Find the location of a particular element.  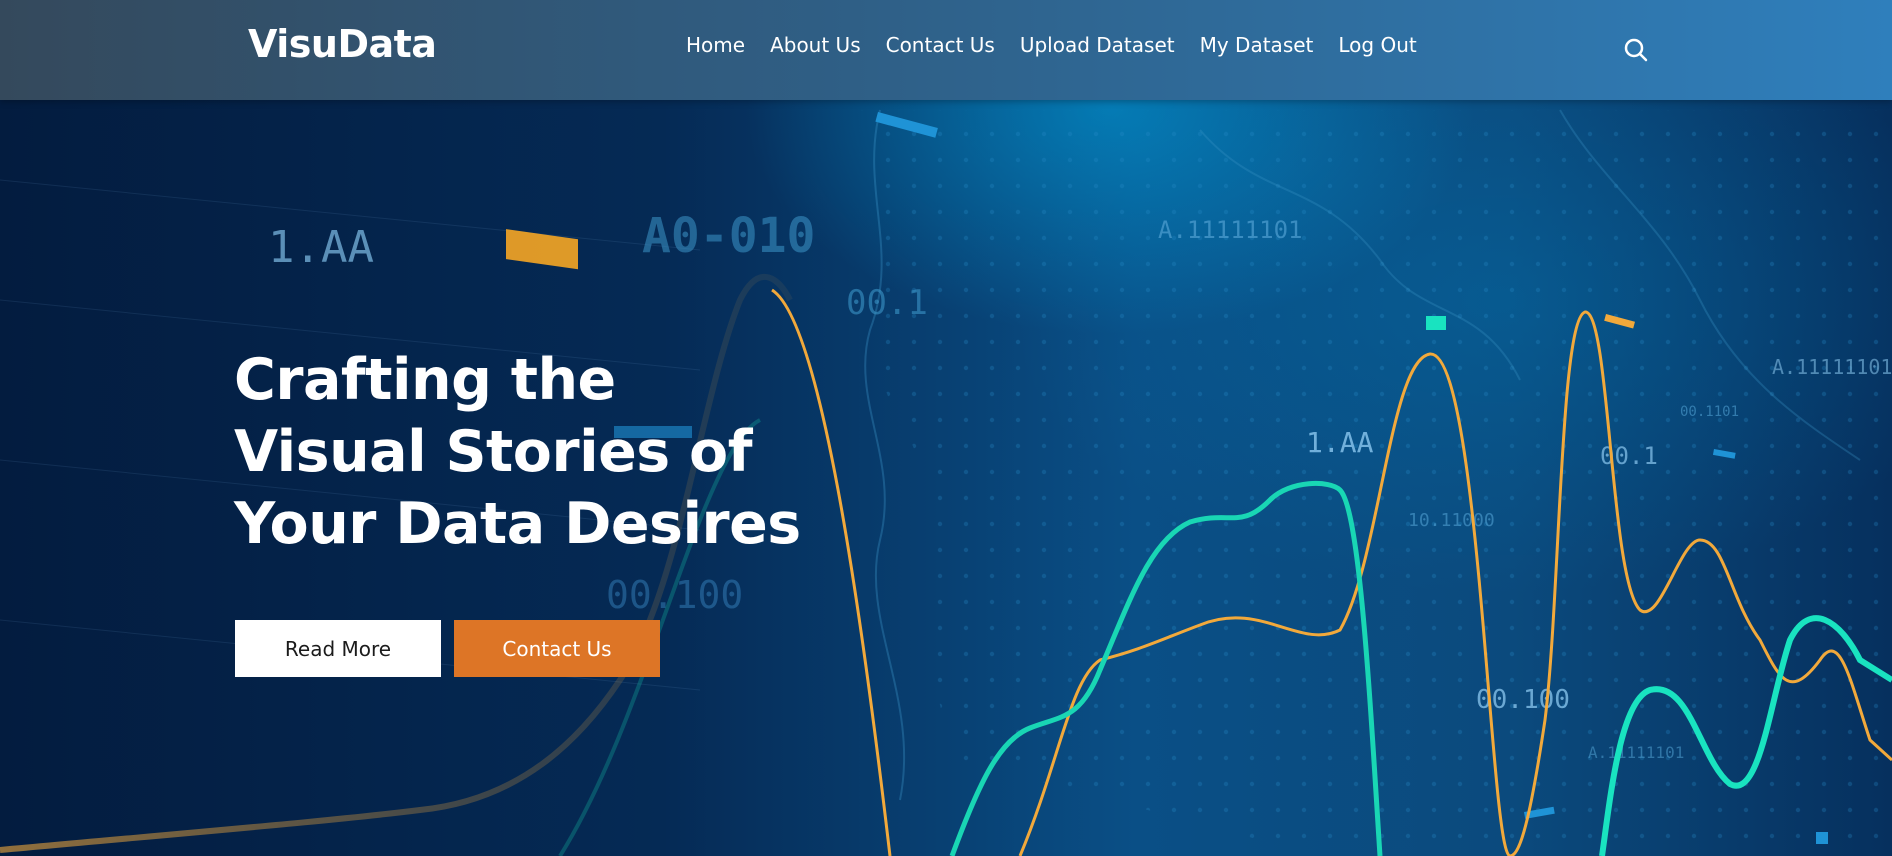

bg-label: 10.11000 is located at coordinates (1451, 520).